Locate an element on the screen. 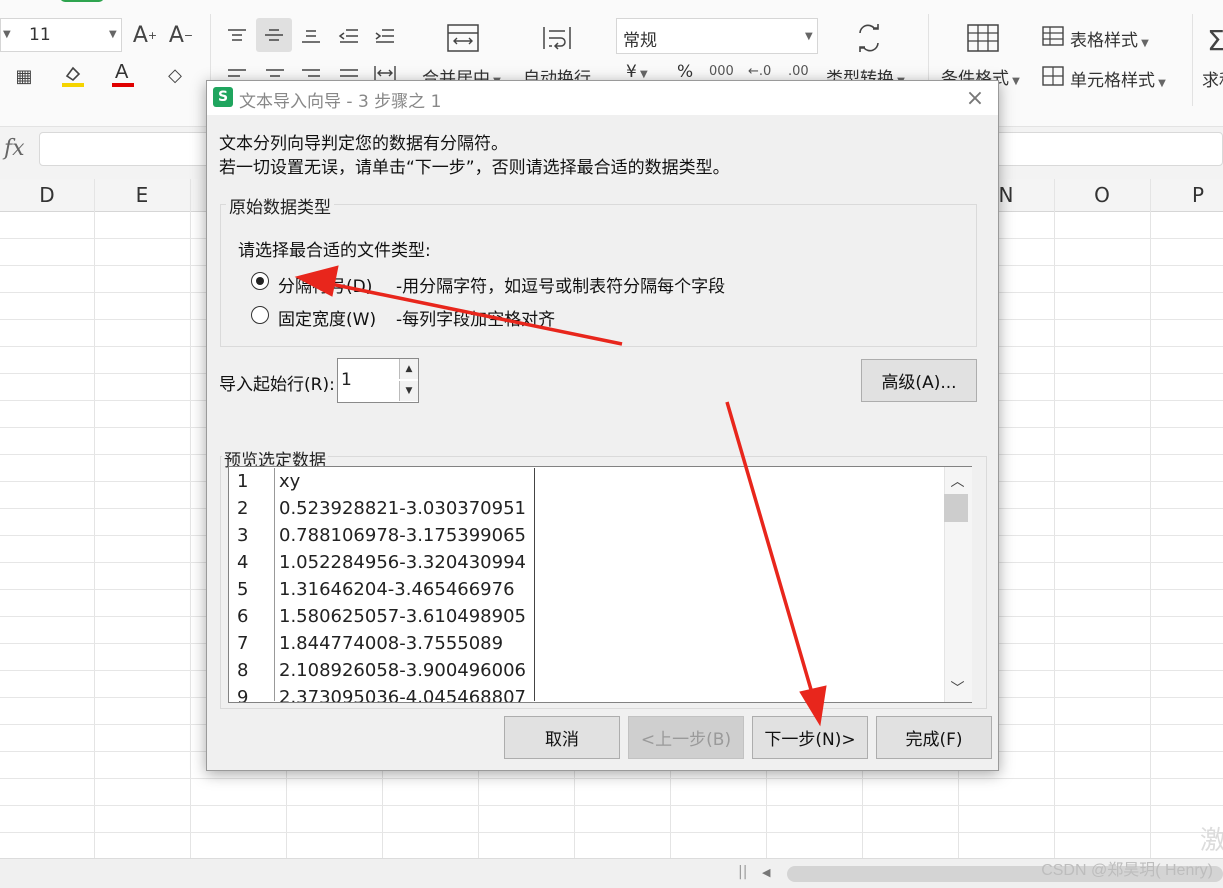 This screenshot has height=888, width=1223. svg-text: A is located at coordinates (122, 72).